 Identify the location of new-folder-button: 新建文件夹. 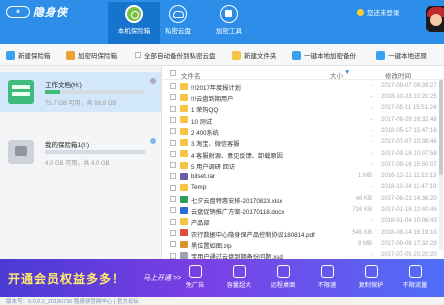
(254, 55).